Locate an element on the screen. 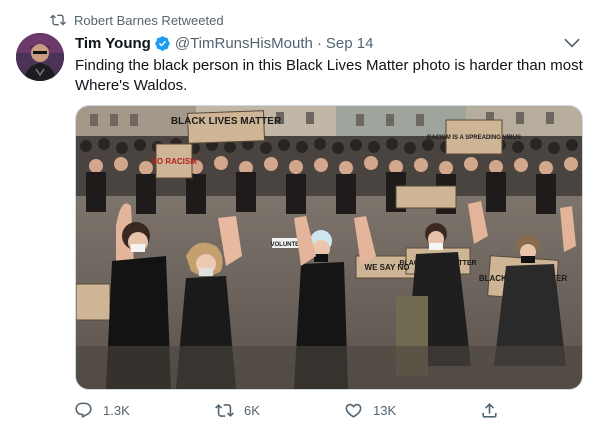 The height and width of the screenshot is (429, 598). protest-sign-text: NO RACISM is located at coordinates (174, 161).